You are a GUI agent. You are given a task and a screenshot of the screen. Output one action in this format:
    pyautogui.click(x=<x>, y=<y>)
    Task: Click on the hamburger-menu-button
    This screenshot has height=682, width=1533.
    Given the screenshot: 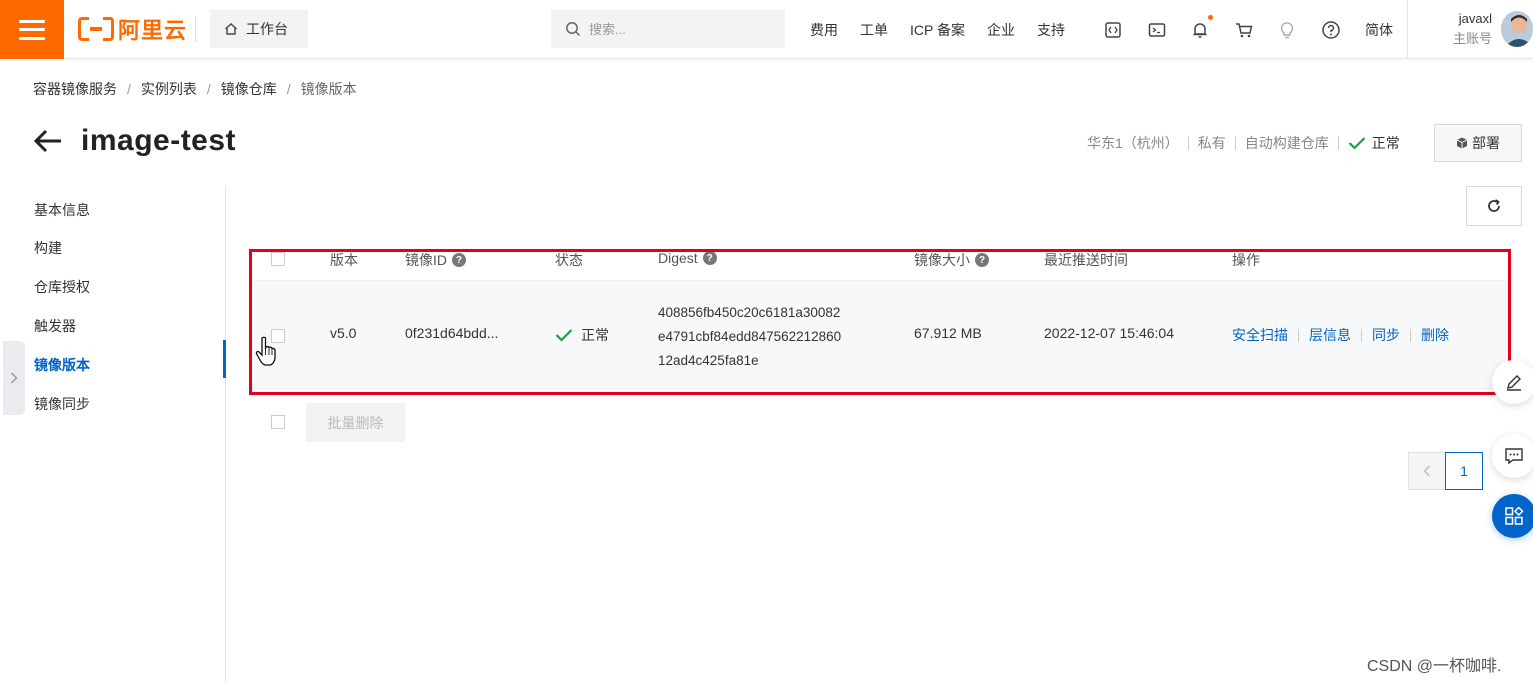 What is the action you would take?
    pyautogui.click(x=32, y=29)
    